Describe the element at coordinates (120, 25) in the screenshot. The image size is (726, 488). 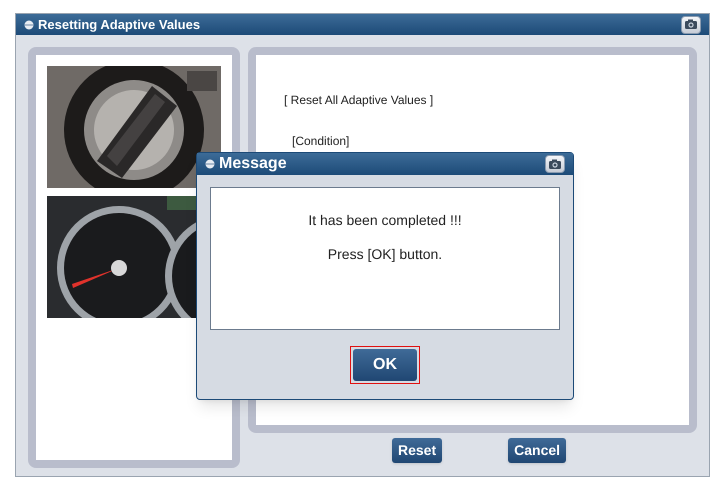
I see `window-title: Resetting Adaptive Values` at that location.